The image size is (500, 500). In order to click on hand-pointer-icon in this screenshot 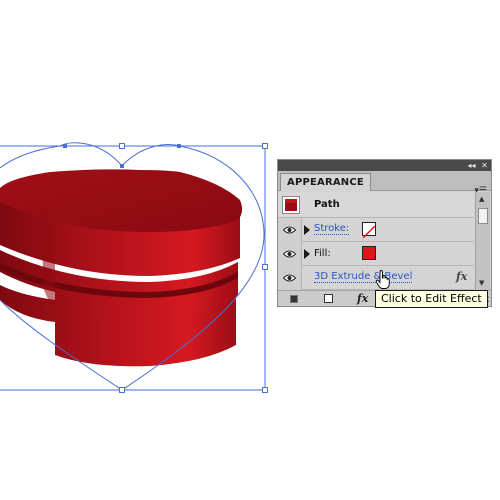, I will do `click(382, 279)`.